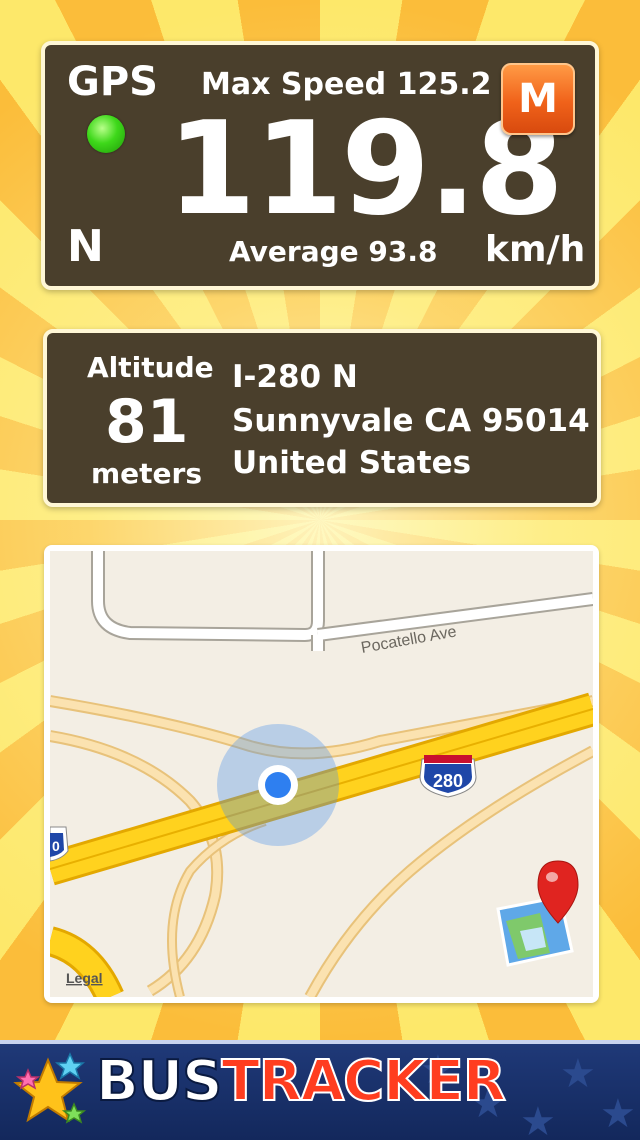  I want to click on current-location-dot, so click(278, 785).